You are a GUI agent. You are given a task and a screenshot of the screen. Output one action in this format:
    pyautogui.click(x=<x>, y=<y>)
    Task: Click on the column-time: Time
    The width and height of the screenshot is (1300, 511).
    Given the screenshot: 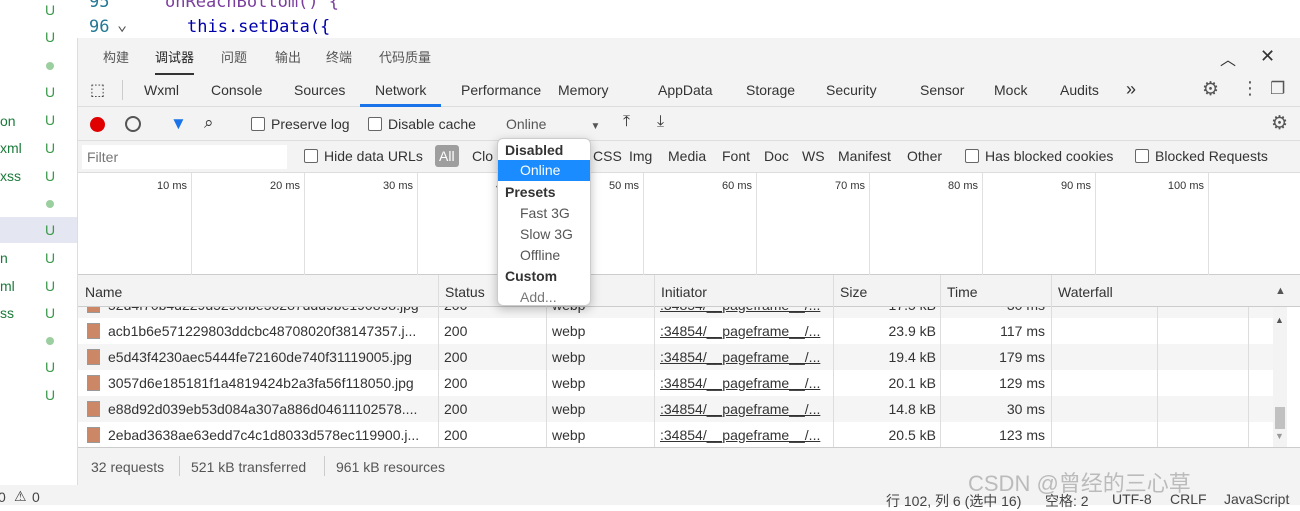 What is the action you would take?
    pyautogui.click(x=962, y=292)
    